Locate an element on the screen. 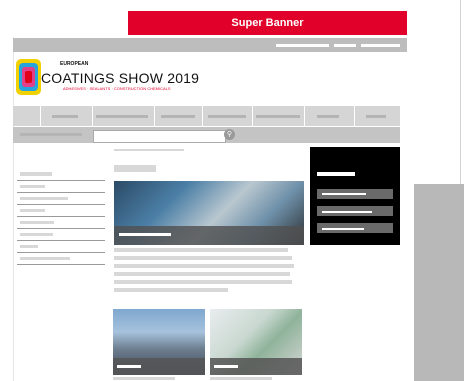 The image size is (472, 381). logo-top-word: EUROPEAN is located at coordinates (74, 64).